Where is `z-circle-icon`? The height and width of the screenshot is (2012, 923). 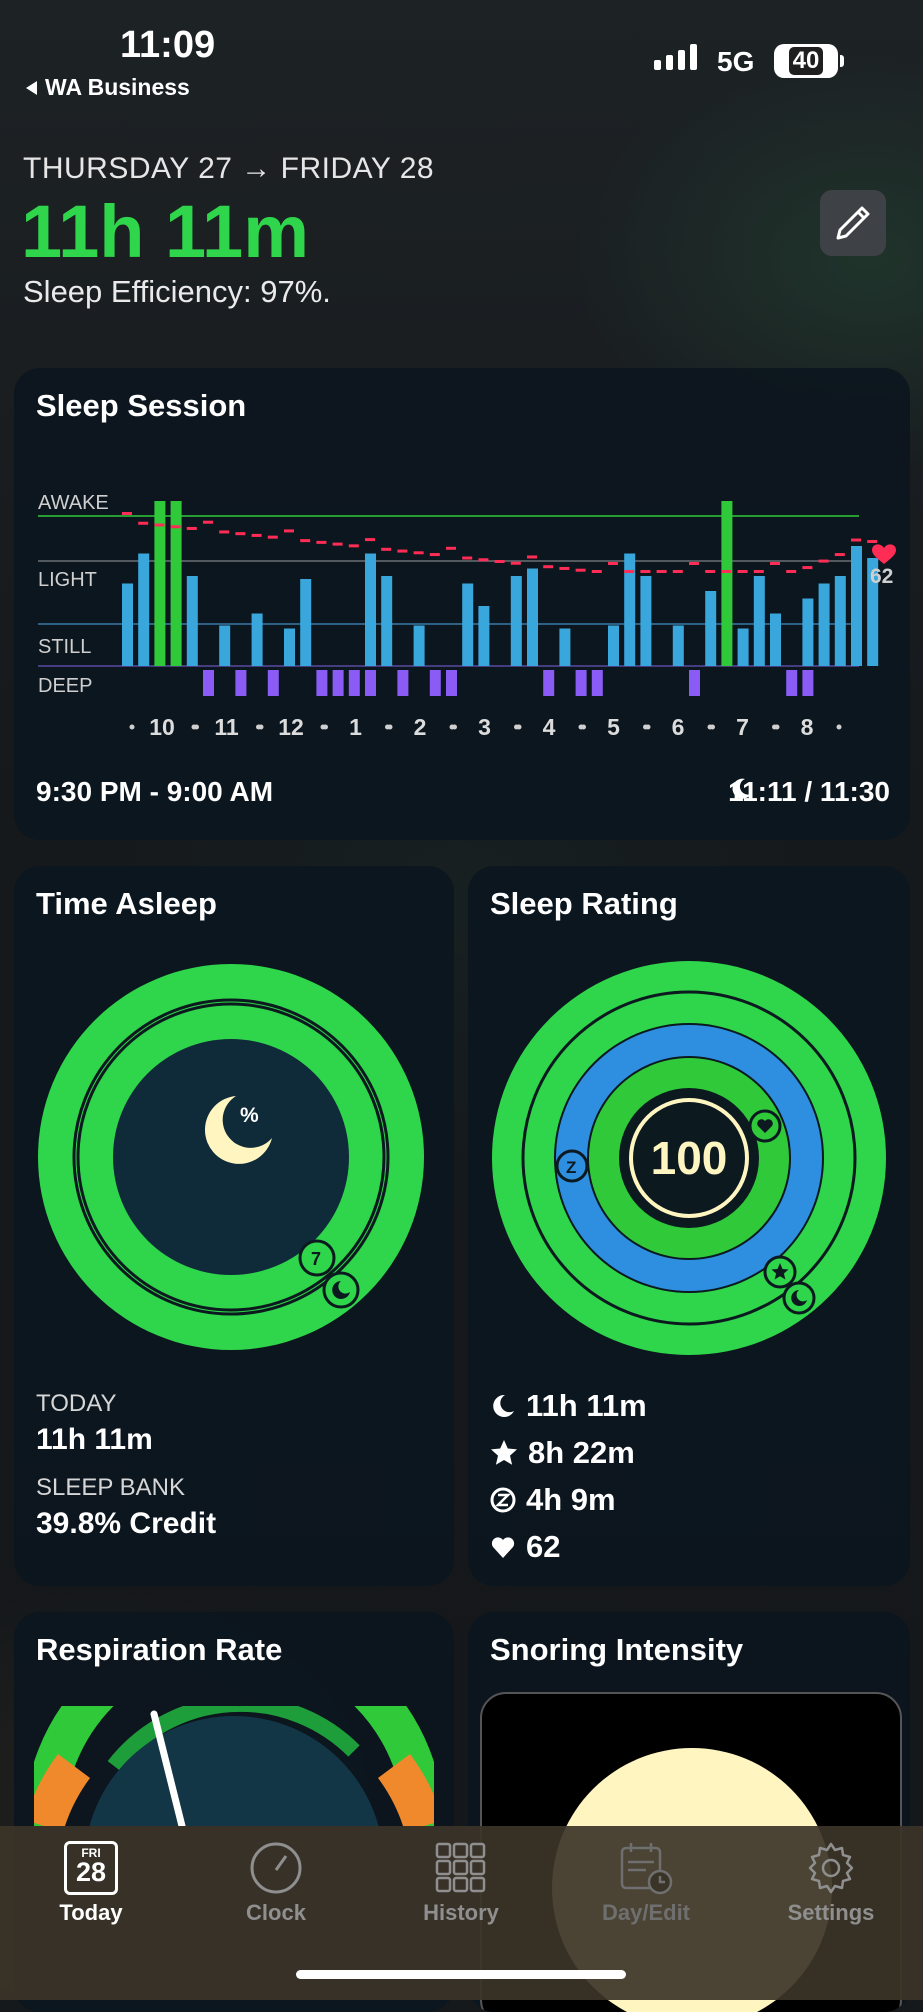 z-circle-icon is located at coordinates (503, 1500).